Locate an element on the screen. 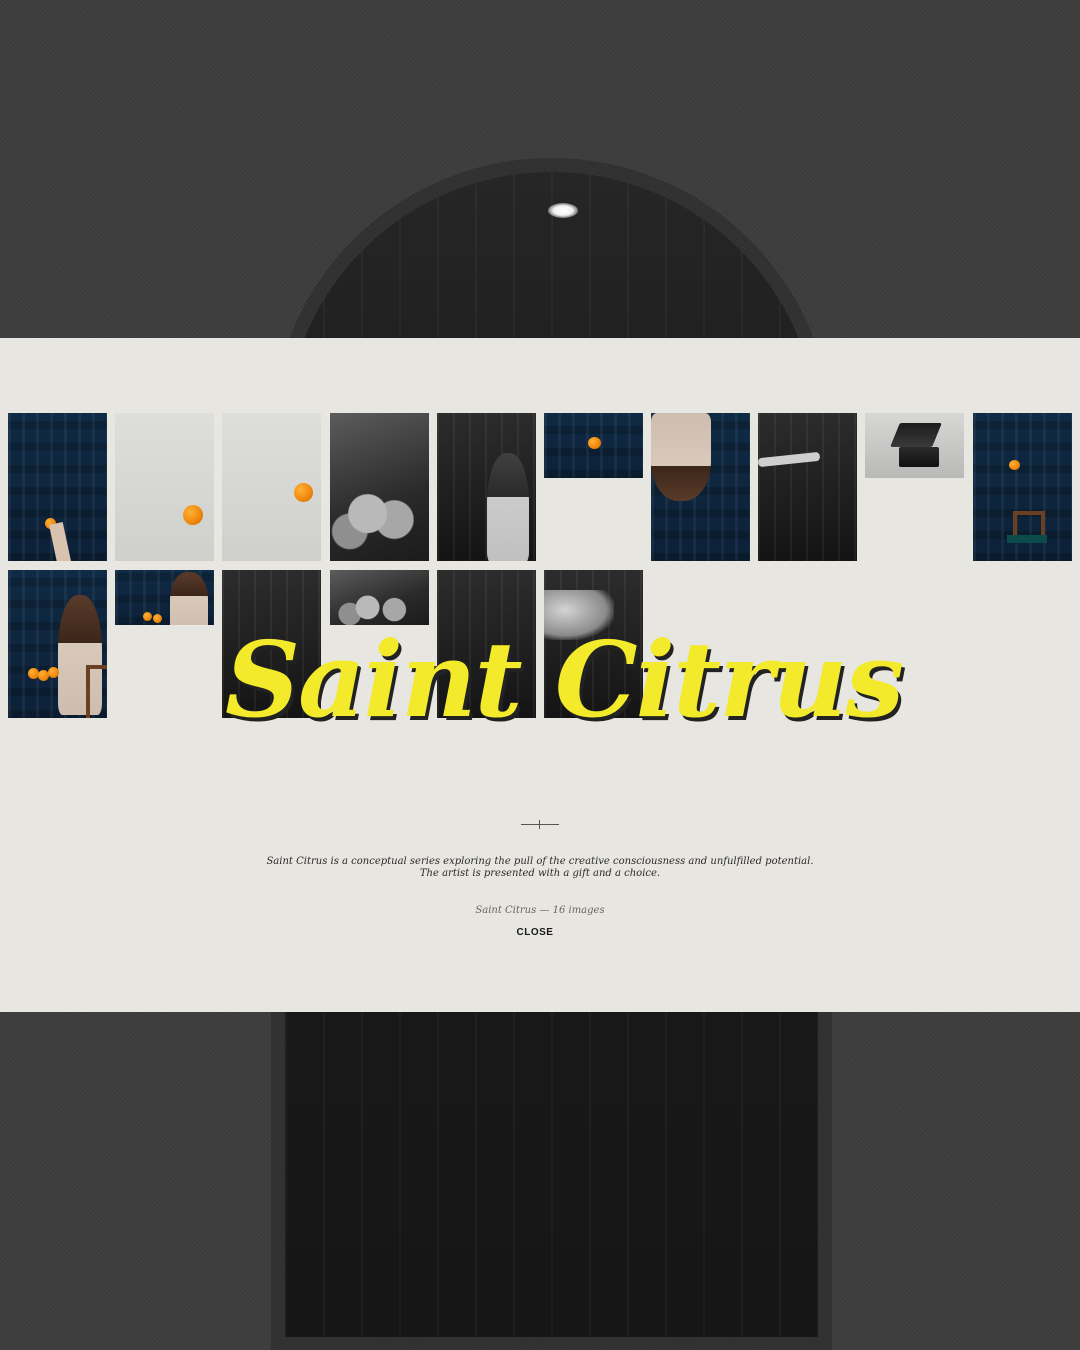 Image resolution: width=1080 pixels, height=1350 pixels. image-count-label: Saint Citrus — 16 images is located at coordinates (540, 910).